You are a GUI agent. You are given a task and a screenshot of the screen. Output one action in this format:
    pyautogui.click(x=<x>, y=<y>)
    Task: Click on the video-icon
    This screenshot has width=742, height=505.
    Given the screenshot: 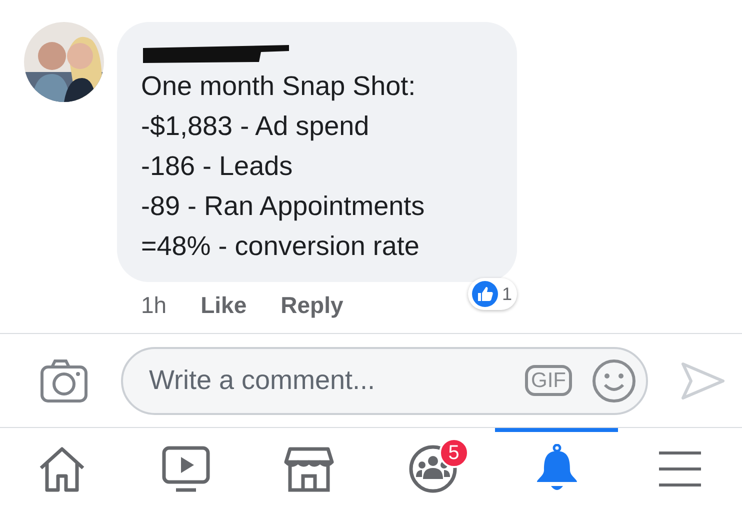 What is the action you would take?
    pyautogui.click(x=186, y=469)
    